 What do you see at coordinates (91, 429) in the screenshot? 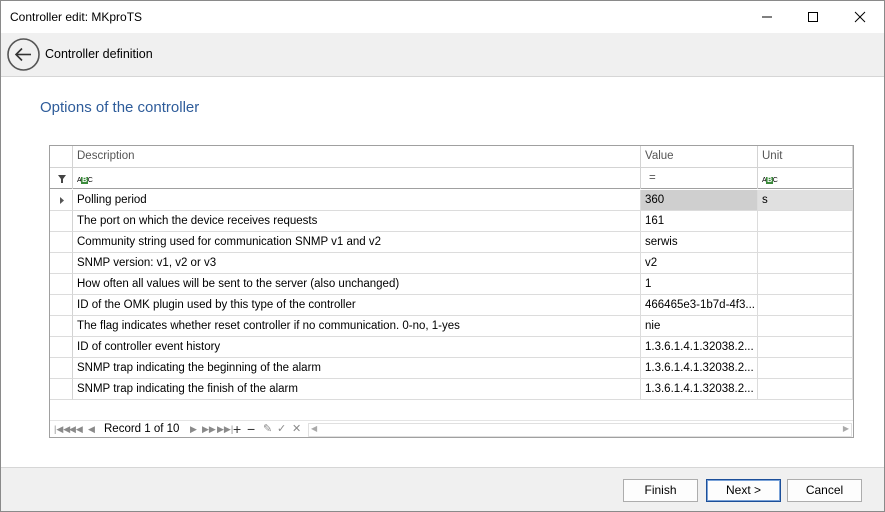
I see `previous-record-icon: ◀` at bounding box center [91, 429].